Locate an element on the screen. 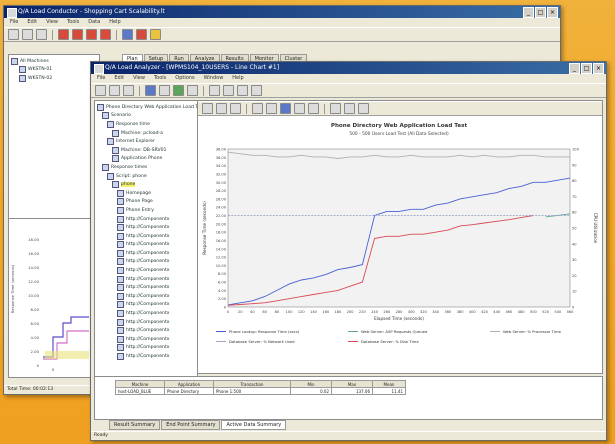 The image size is (615, 444). menu-window: Window is located at coordinates (214, 78).